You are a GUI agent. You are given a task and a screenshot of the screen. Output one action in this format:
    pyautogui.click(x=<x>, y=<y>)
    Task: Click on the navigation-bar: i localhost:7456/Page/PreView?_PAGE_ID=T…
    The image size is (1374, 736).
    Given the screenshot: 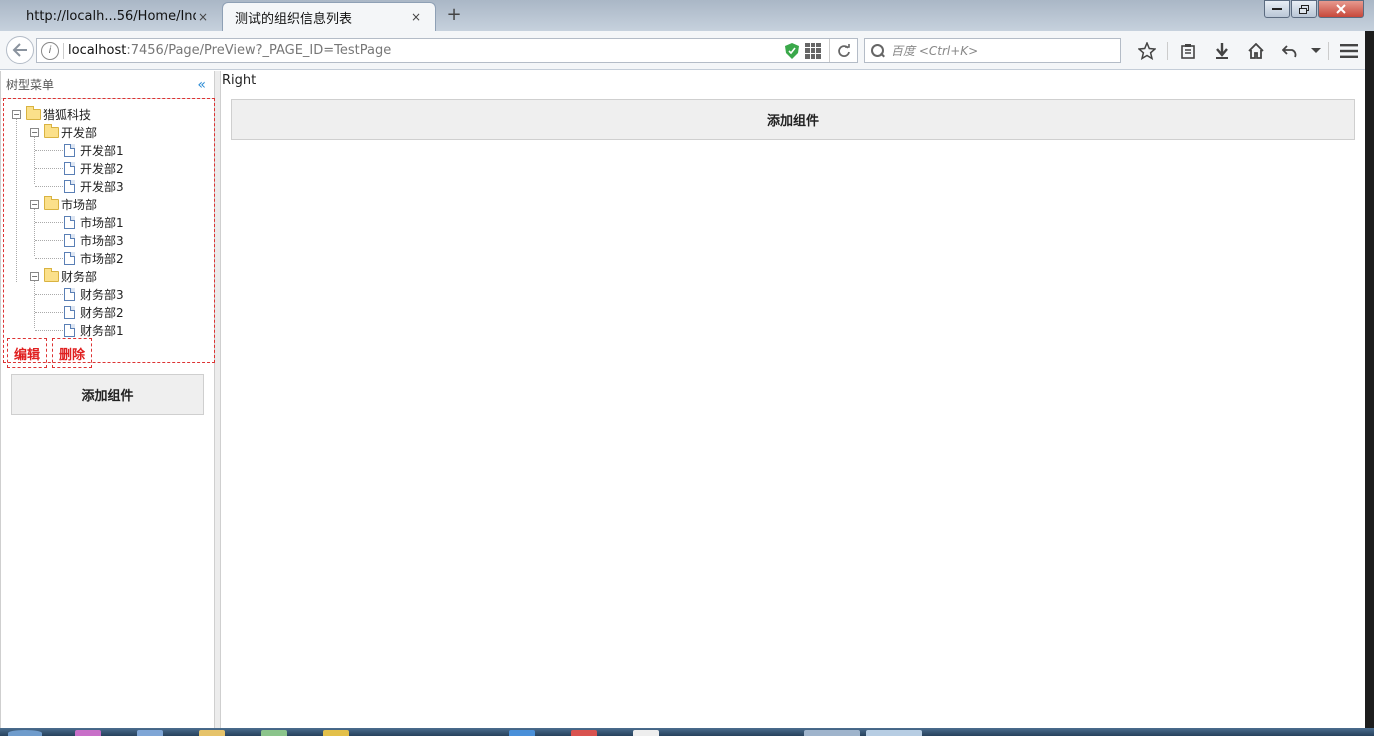 What is the action you would take?
    pyautogui.click(x=683, y=50)
    